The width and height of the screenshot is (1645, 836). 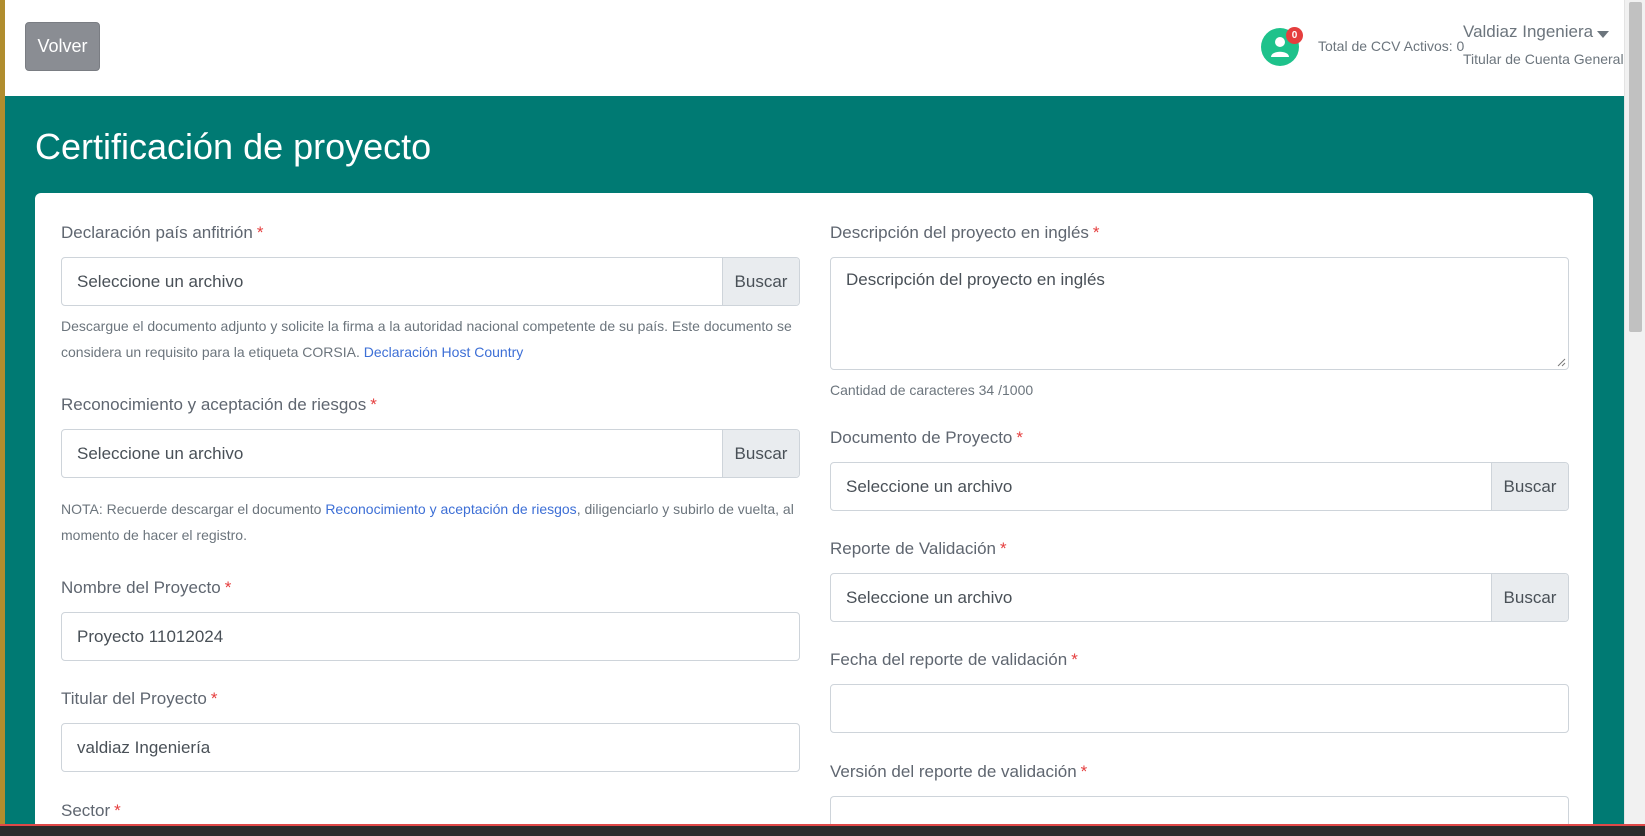 I want to click on project-document-label: Documento de Proyecto *, so click(x=927, y=437).